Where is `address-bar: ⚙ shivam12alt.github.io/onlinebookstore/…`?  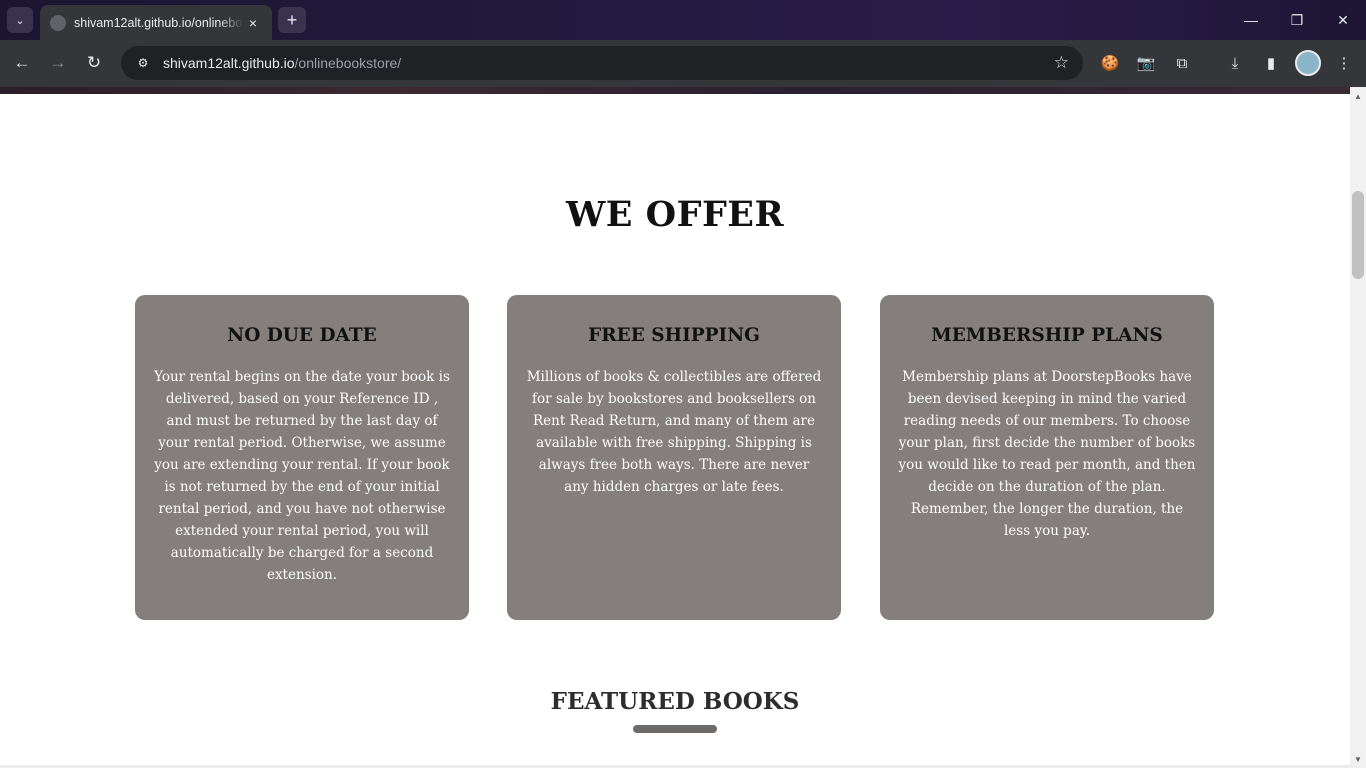 address-bar: ⚙ shivam12alt.github.io/onlinebookstore/… is located at coordinates (602, 63).